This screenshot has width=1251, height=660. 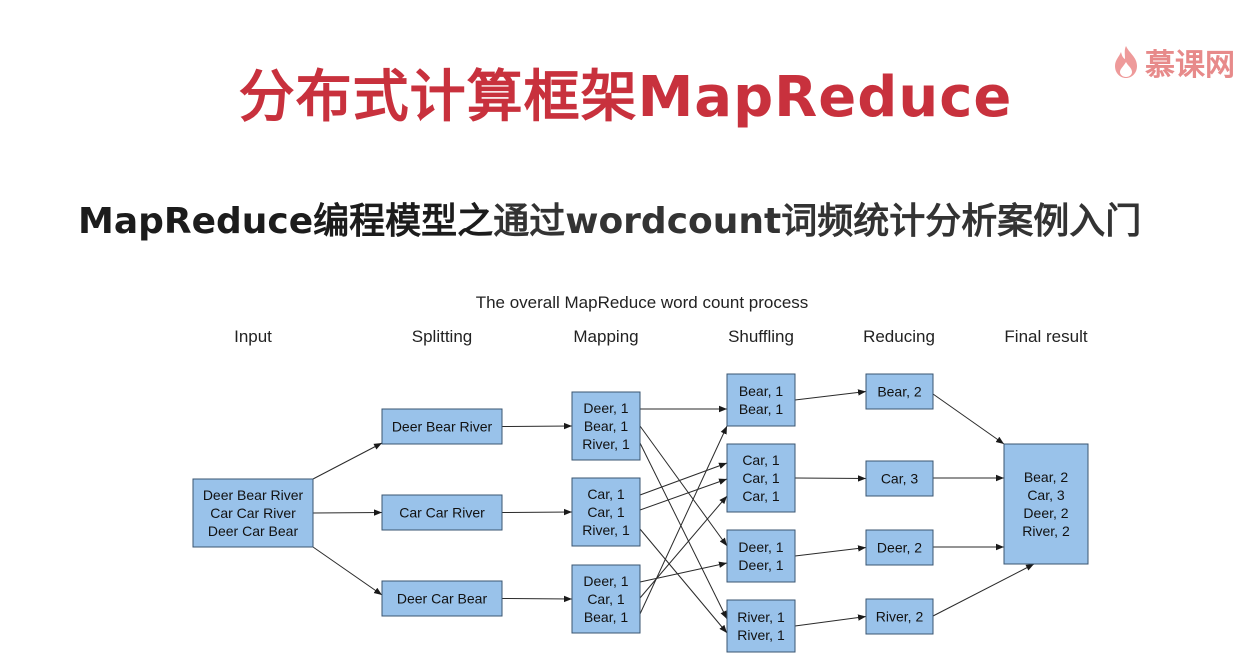 I want to click on edge-split2-to-map2, so click(x=537, y=512).